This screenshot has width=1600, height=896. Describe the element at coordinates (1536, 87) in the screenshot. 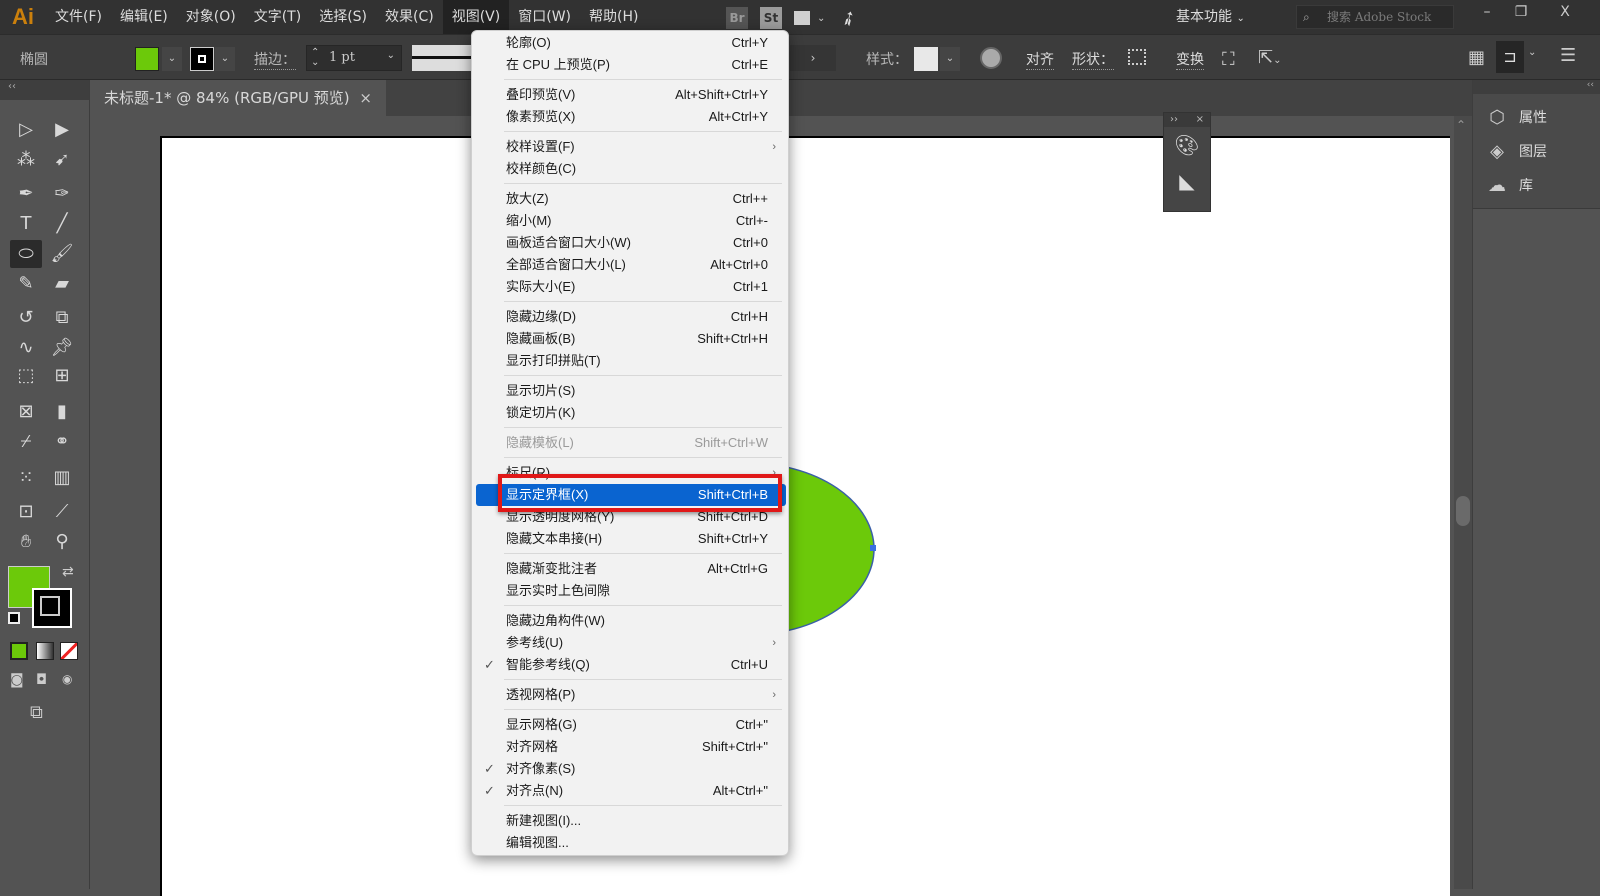

I see `dock-collapse-button: ‹‹` at that location.